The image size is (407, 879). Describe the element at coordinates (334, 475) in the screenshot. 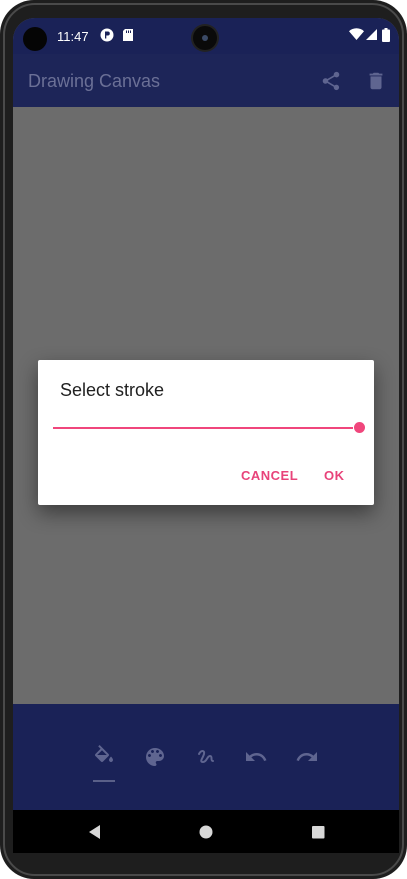

I see `ok-button: OK` at that location.